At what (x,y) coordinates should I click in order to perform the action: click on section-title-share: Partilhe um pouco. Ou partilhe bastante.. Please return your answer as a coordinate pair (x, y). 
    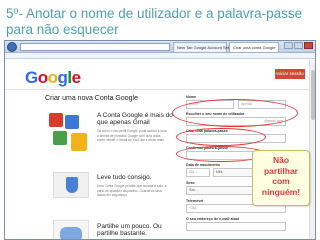
    Looking at the image, I should click on (129, 230).